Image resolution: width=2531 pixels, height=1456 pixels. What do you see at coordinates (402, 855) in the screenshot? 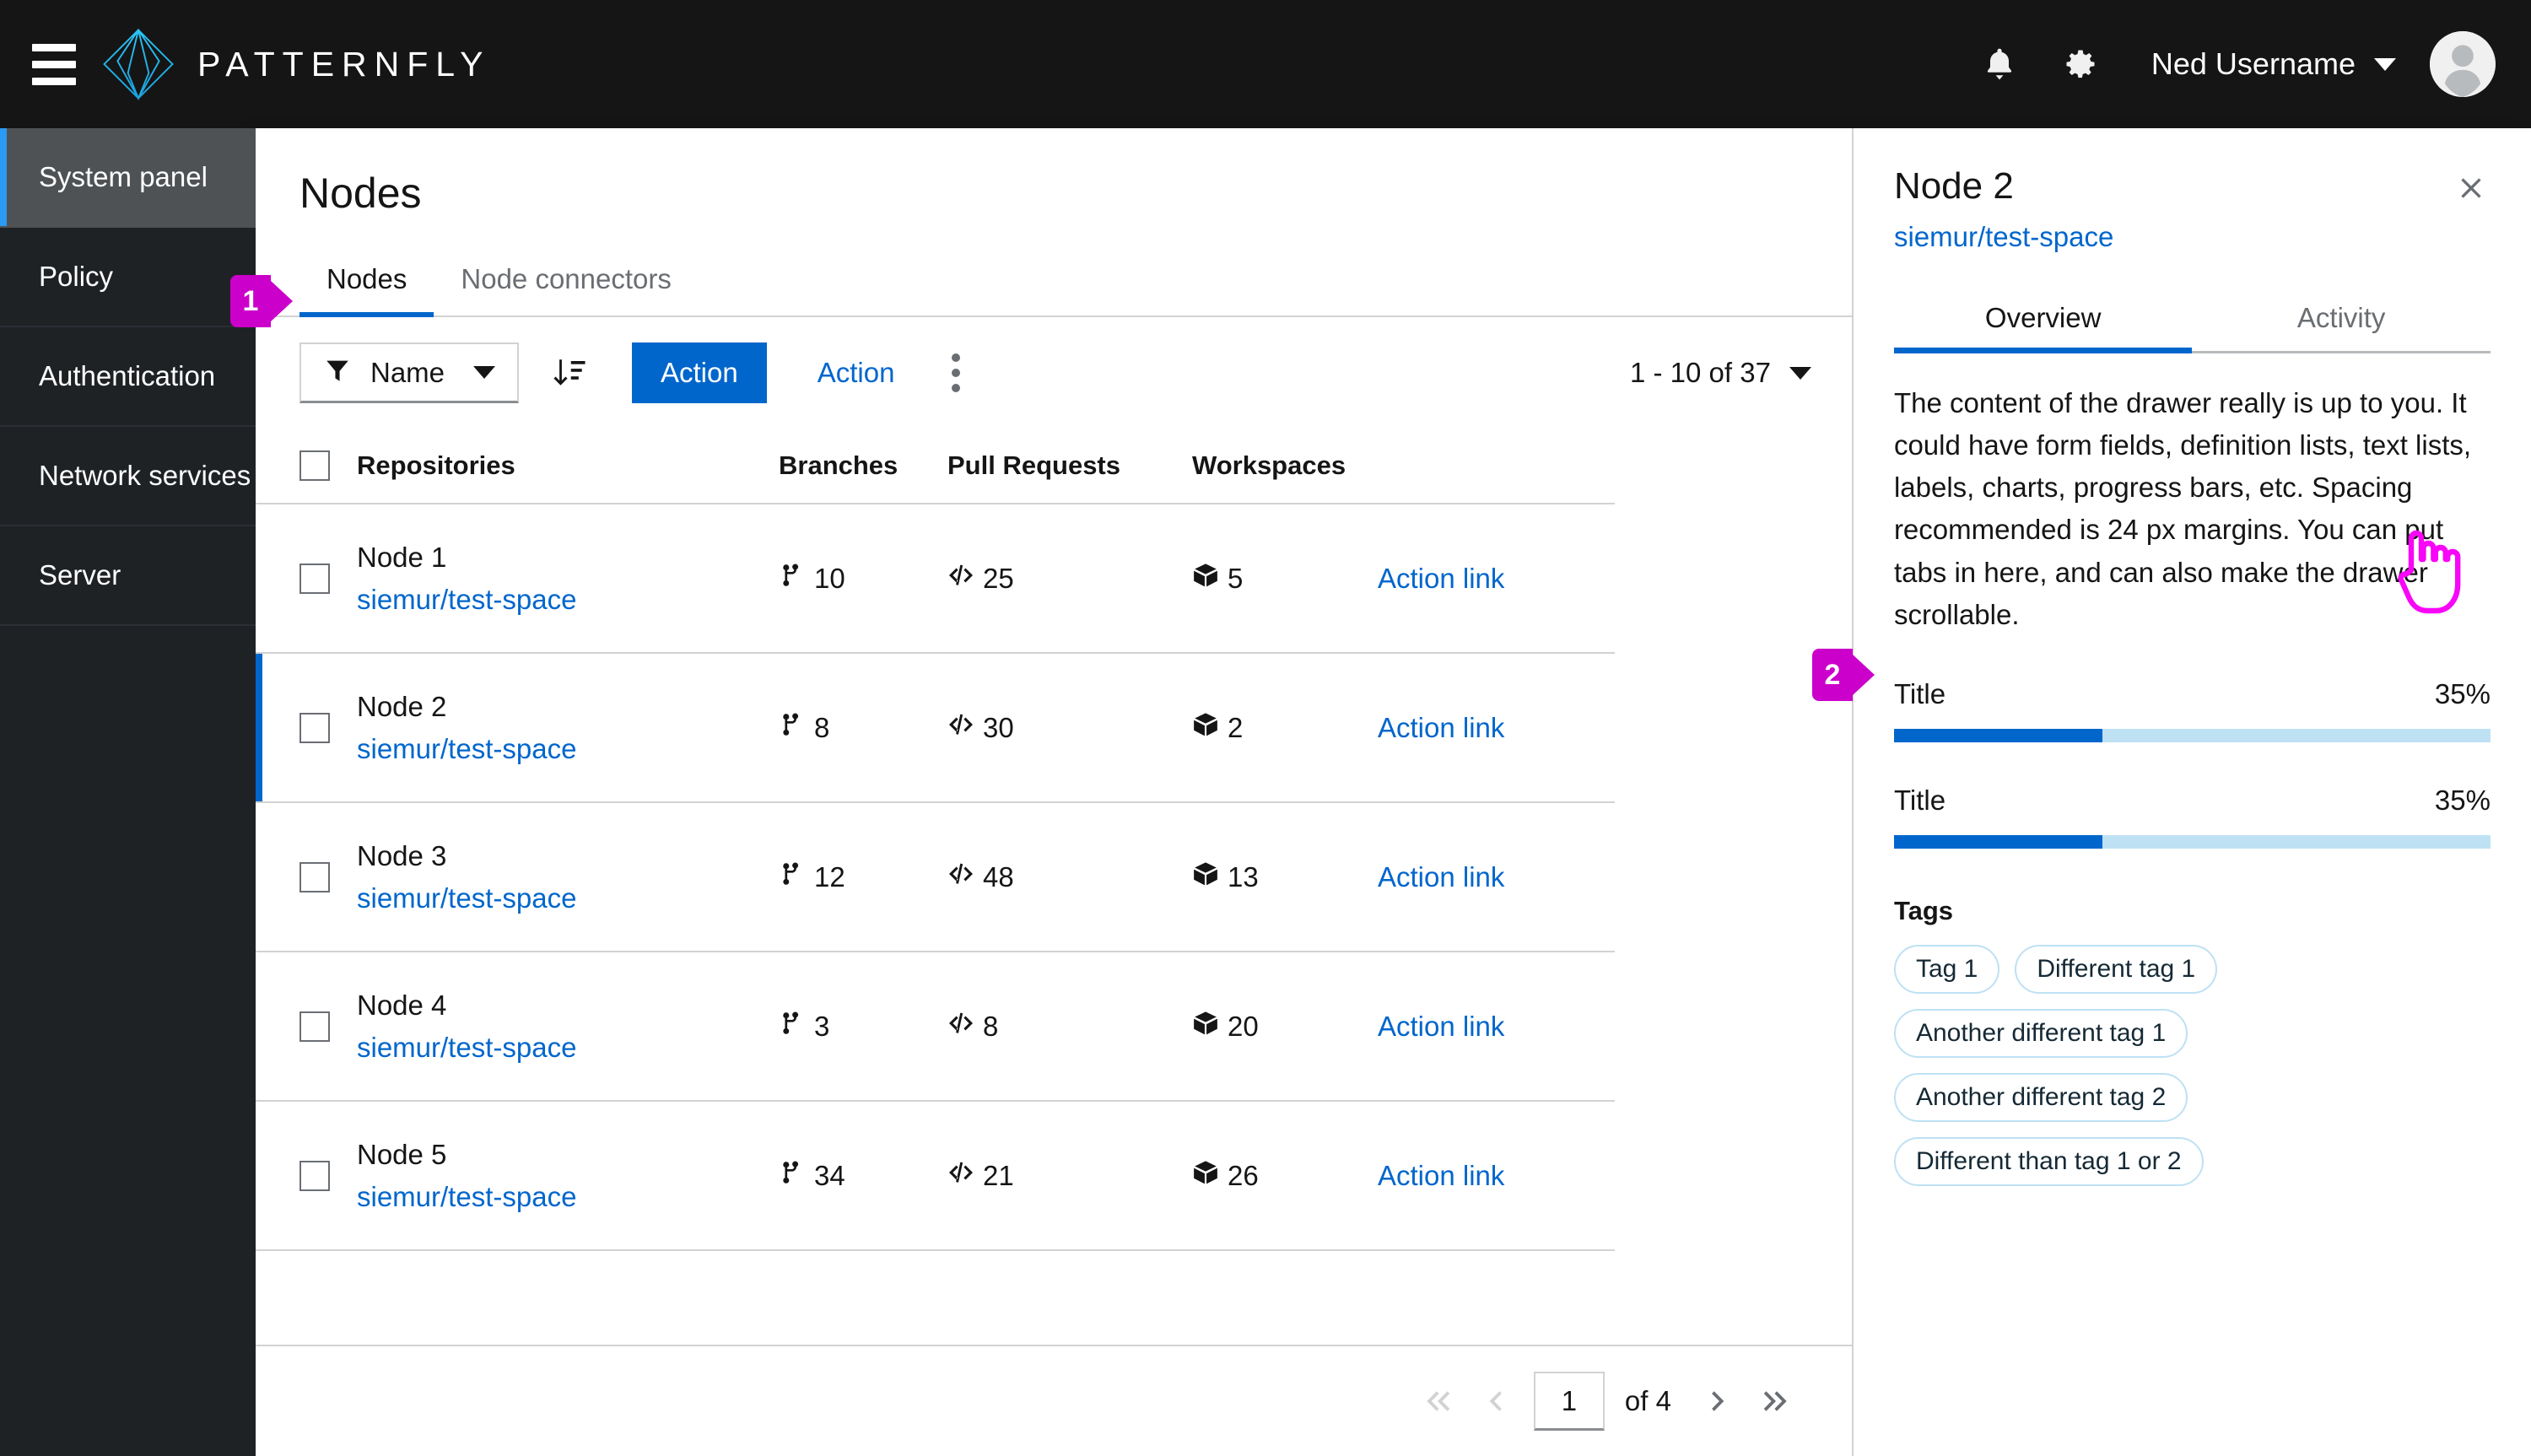
I see `node-name: Node 3` at bounding box center [402, 855].